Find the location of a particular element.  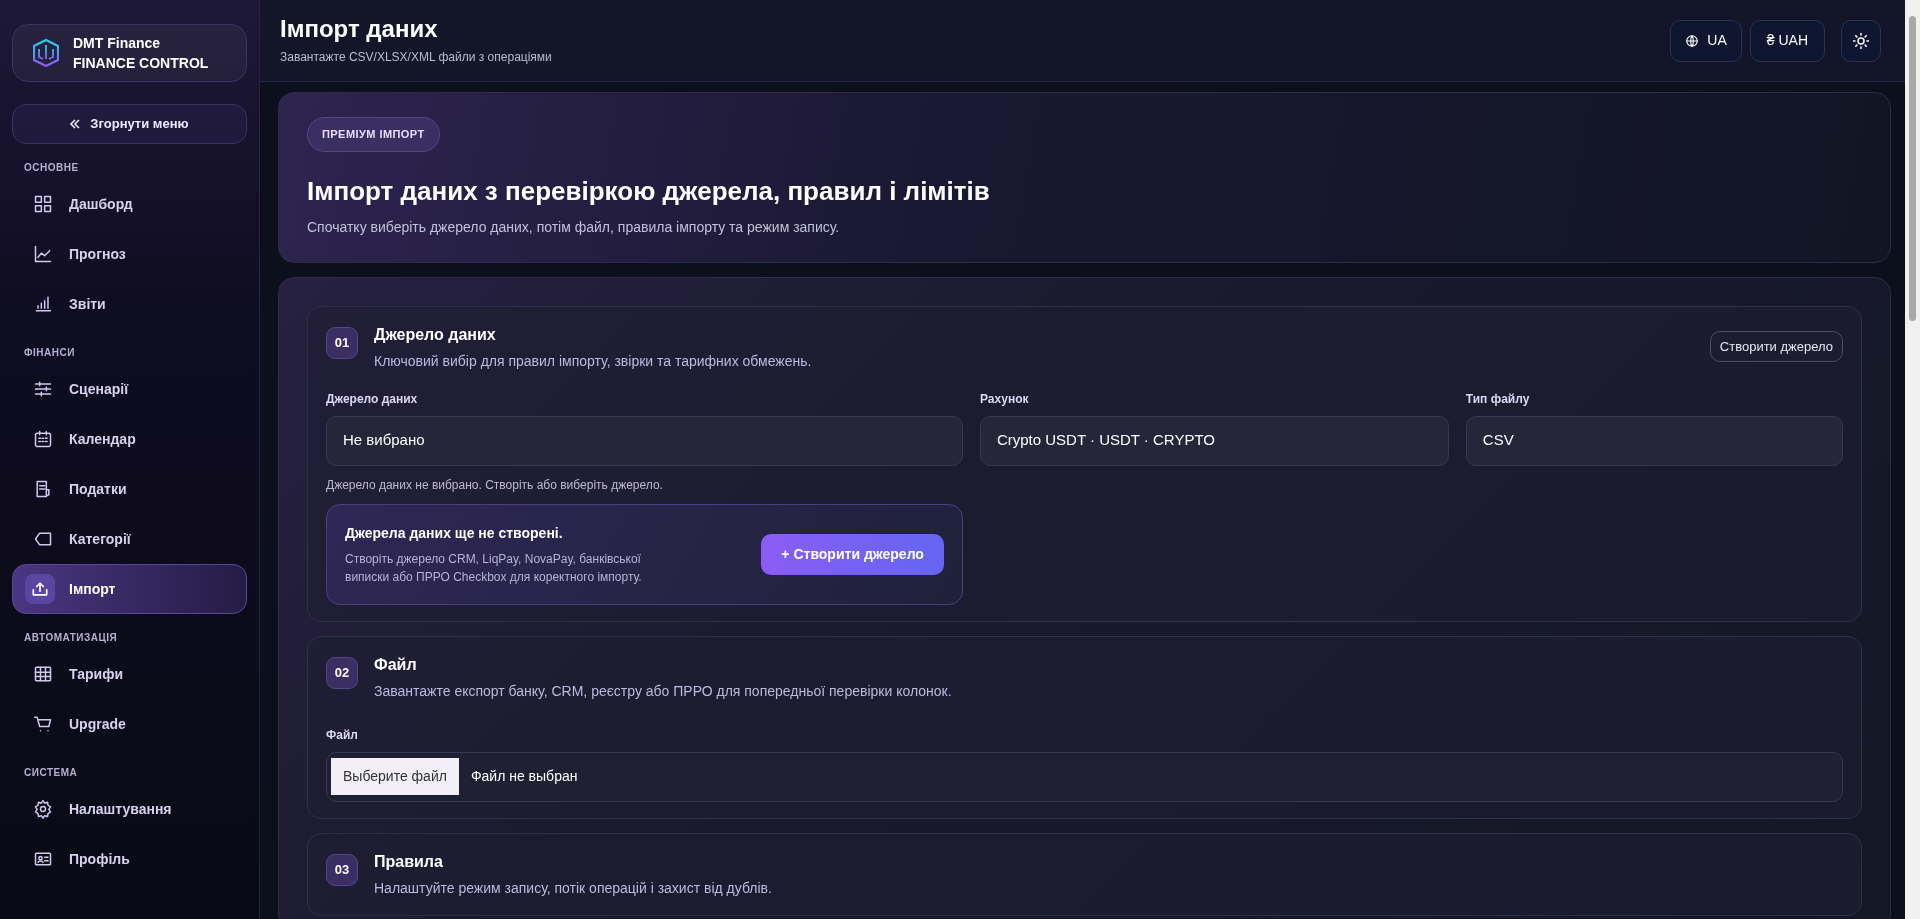

scrollbar-thumb is located at coordinates (1912, 168).